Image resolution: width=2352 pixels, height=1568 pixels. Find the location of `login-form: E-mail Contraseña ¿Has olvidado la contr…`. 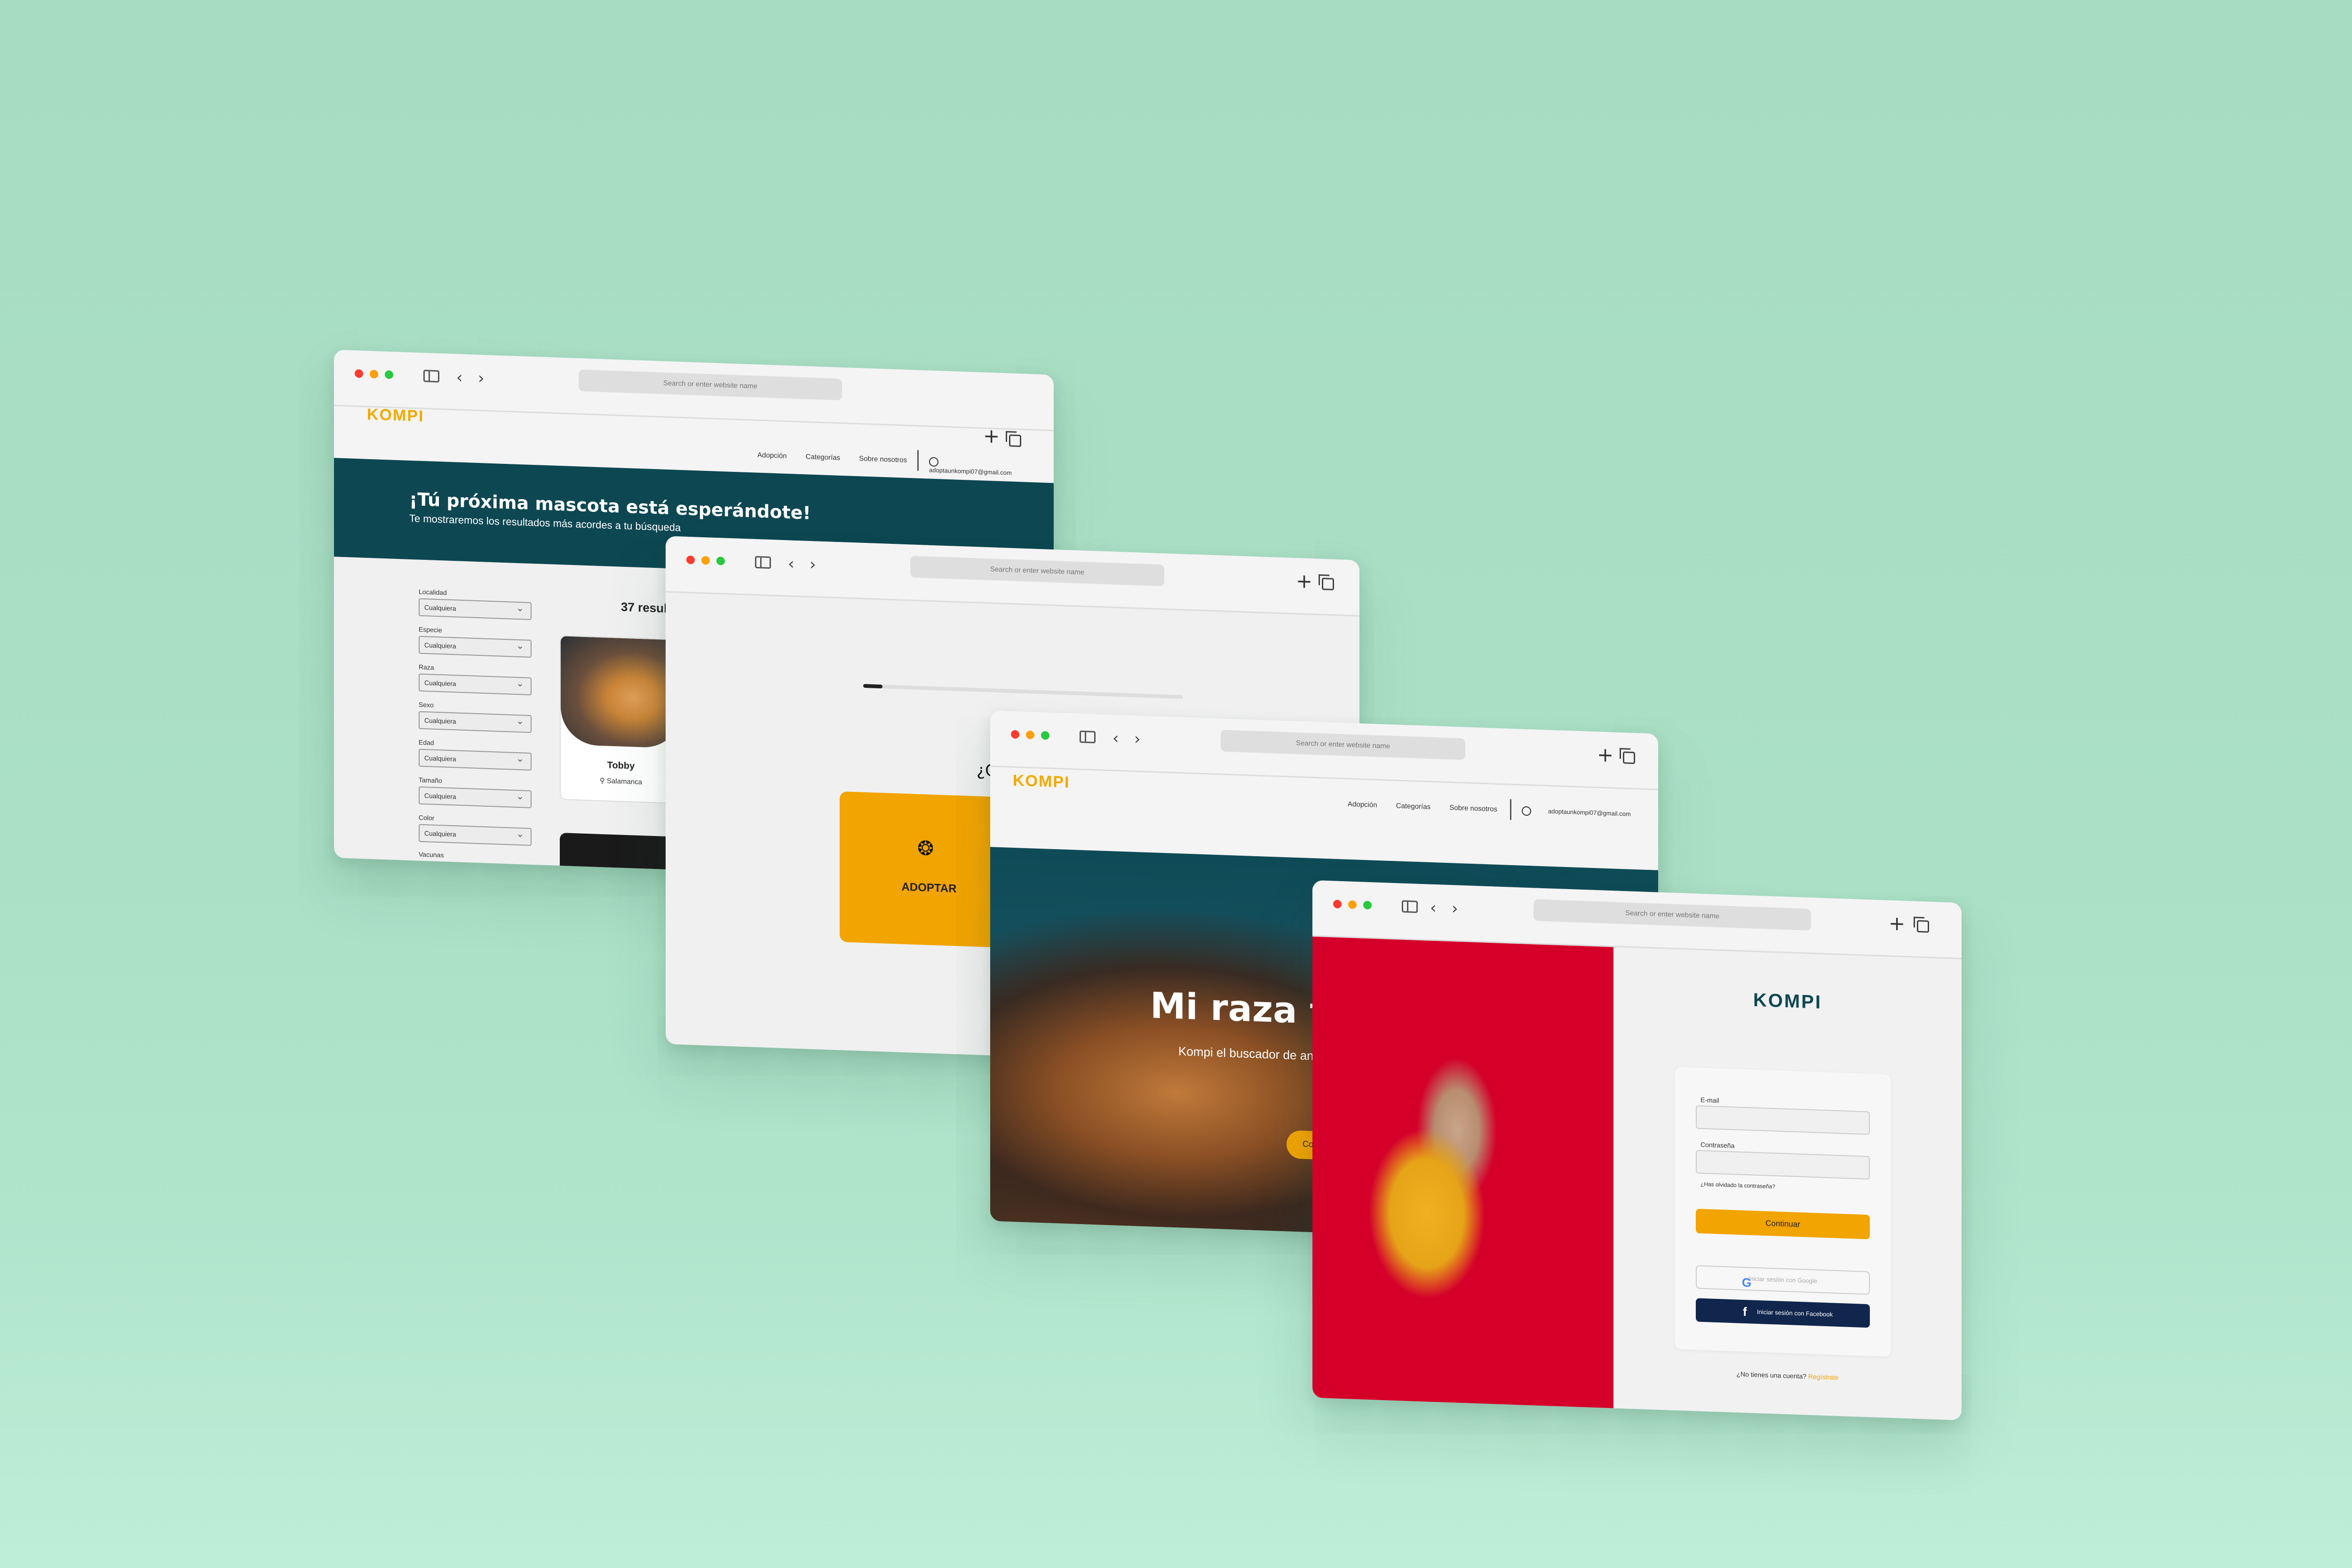

login-form: E-mail Contraseña ¿Has olvidado la contr… is located at coordinates (1783, 1212).